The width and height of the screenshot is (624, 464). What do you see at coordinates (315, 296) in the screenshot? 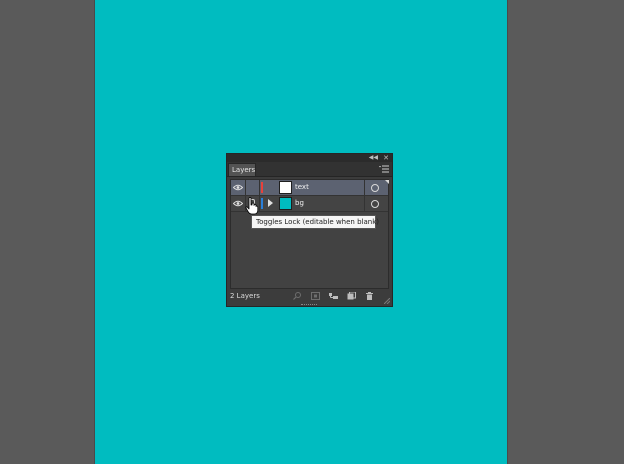
I see `clipping-mask-icon` at bounding box center [315, 296].